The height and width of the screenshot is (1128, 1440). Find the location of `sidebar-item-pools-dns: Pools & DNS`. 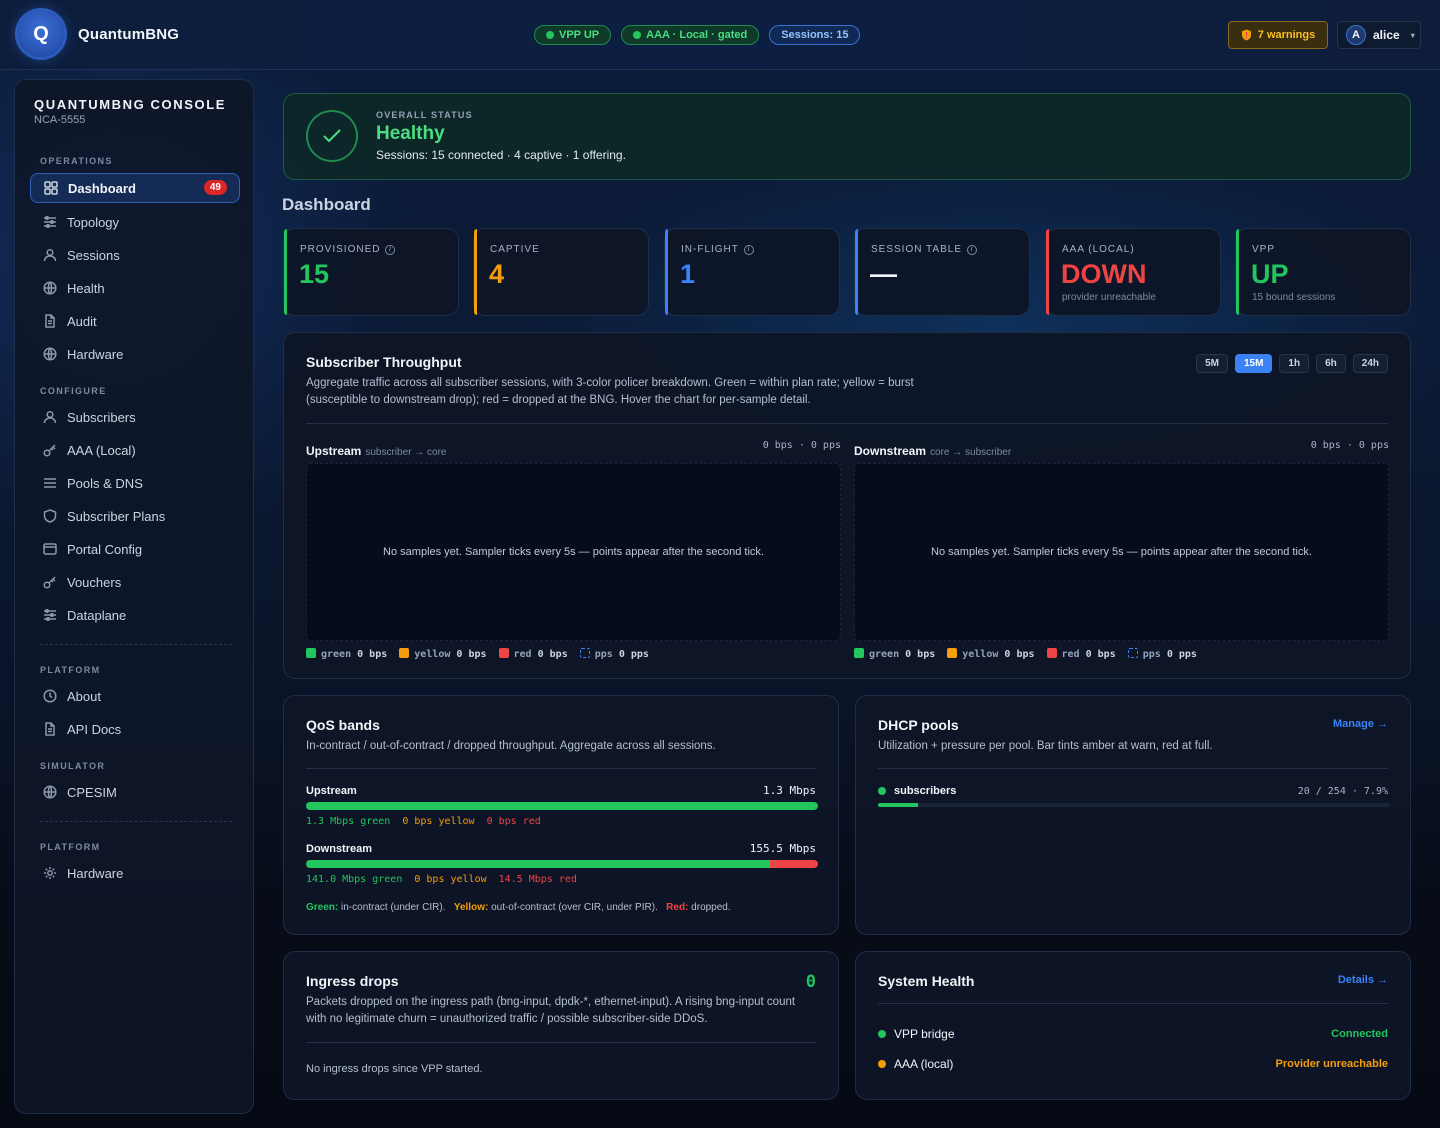

sidebar-item-pools-dns: Pools & DNS is located at coordinates (135, 483).